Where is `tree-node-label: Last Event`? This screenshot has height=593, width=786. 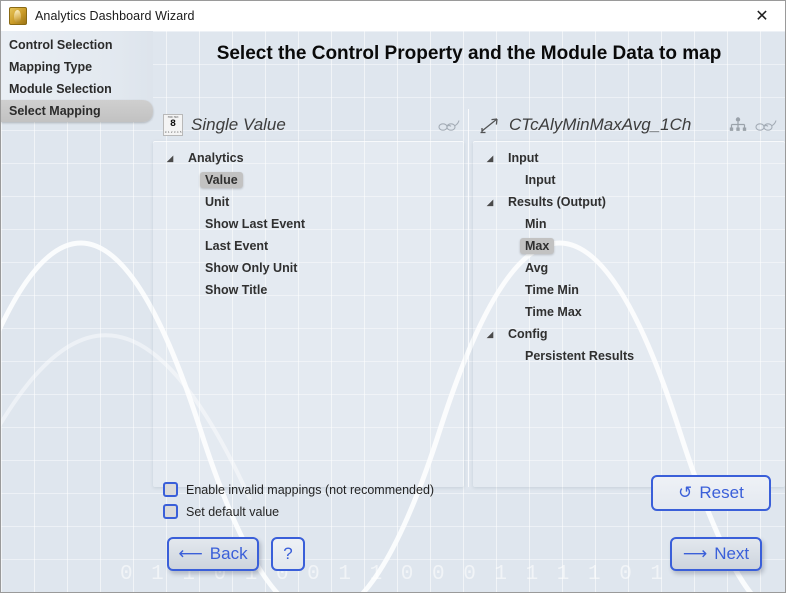
tree-node-label: Last Event is located at coordinates (237, 246).